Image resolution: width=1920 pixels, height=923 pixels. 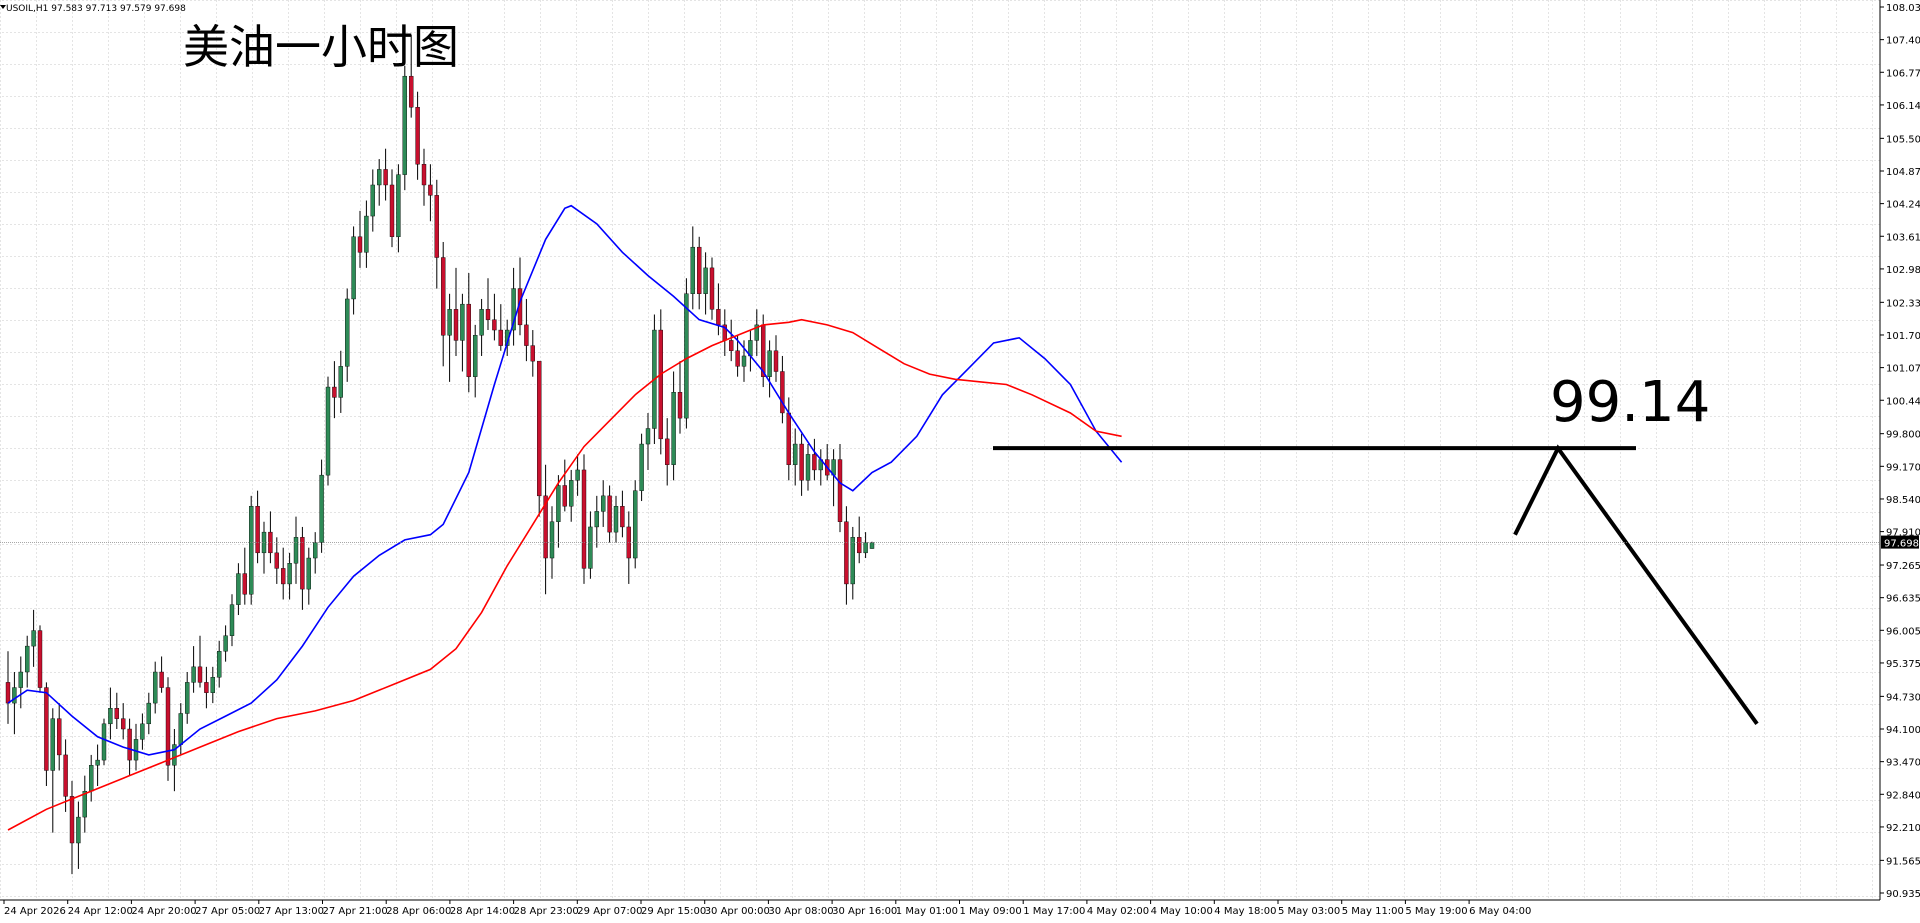 What do you see at coordinates (1903, 41) in the screenshot?
I see `price-tick-label: 107.405` at bounding box center [1903, 41].